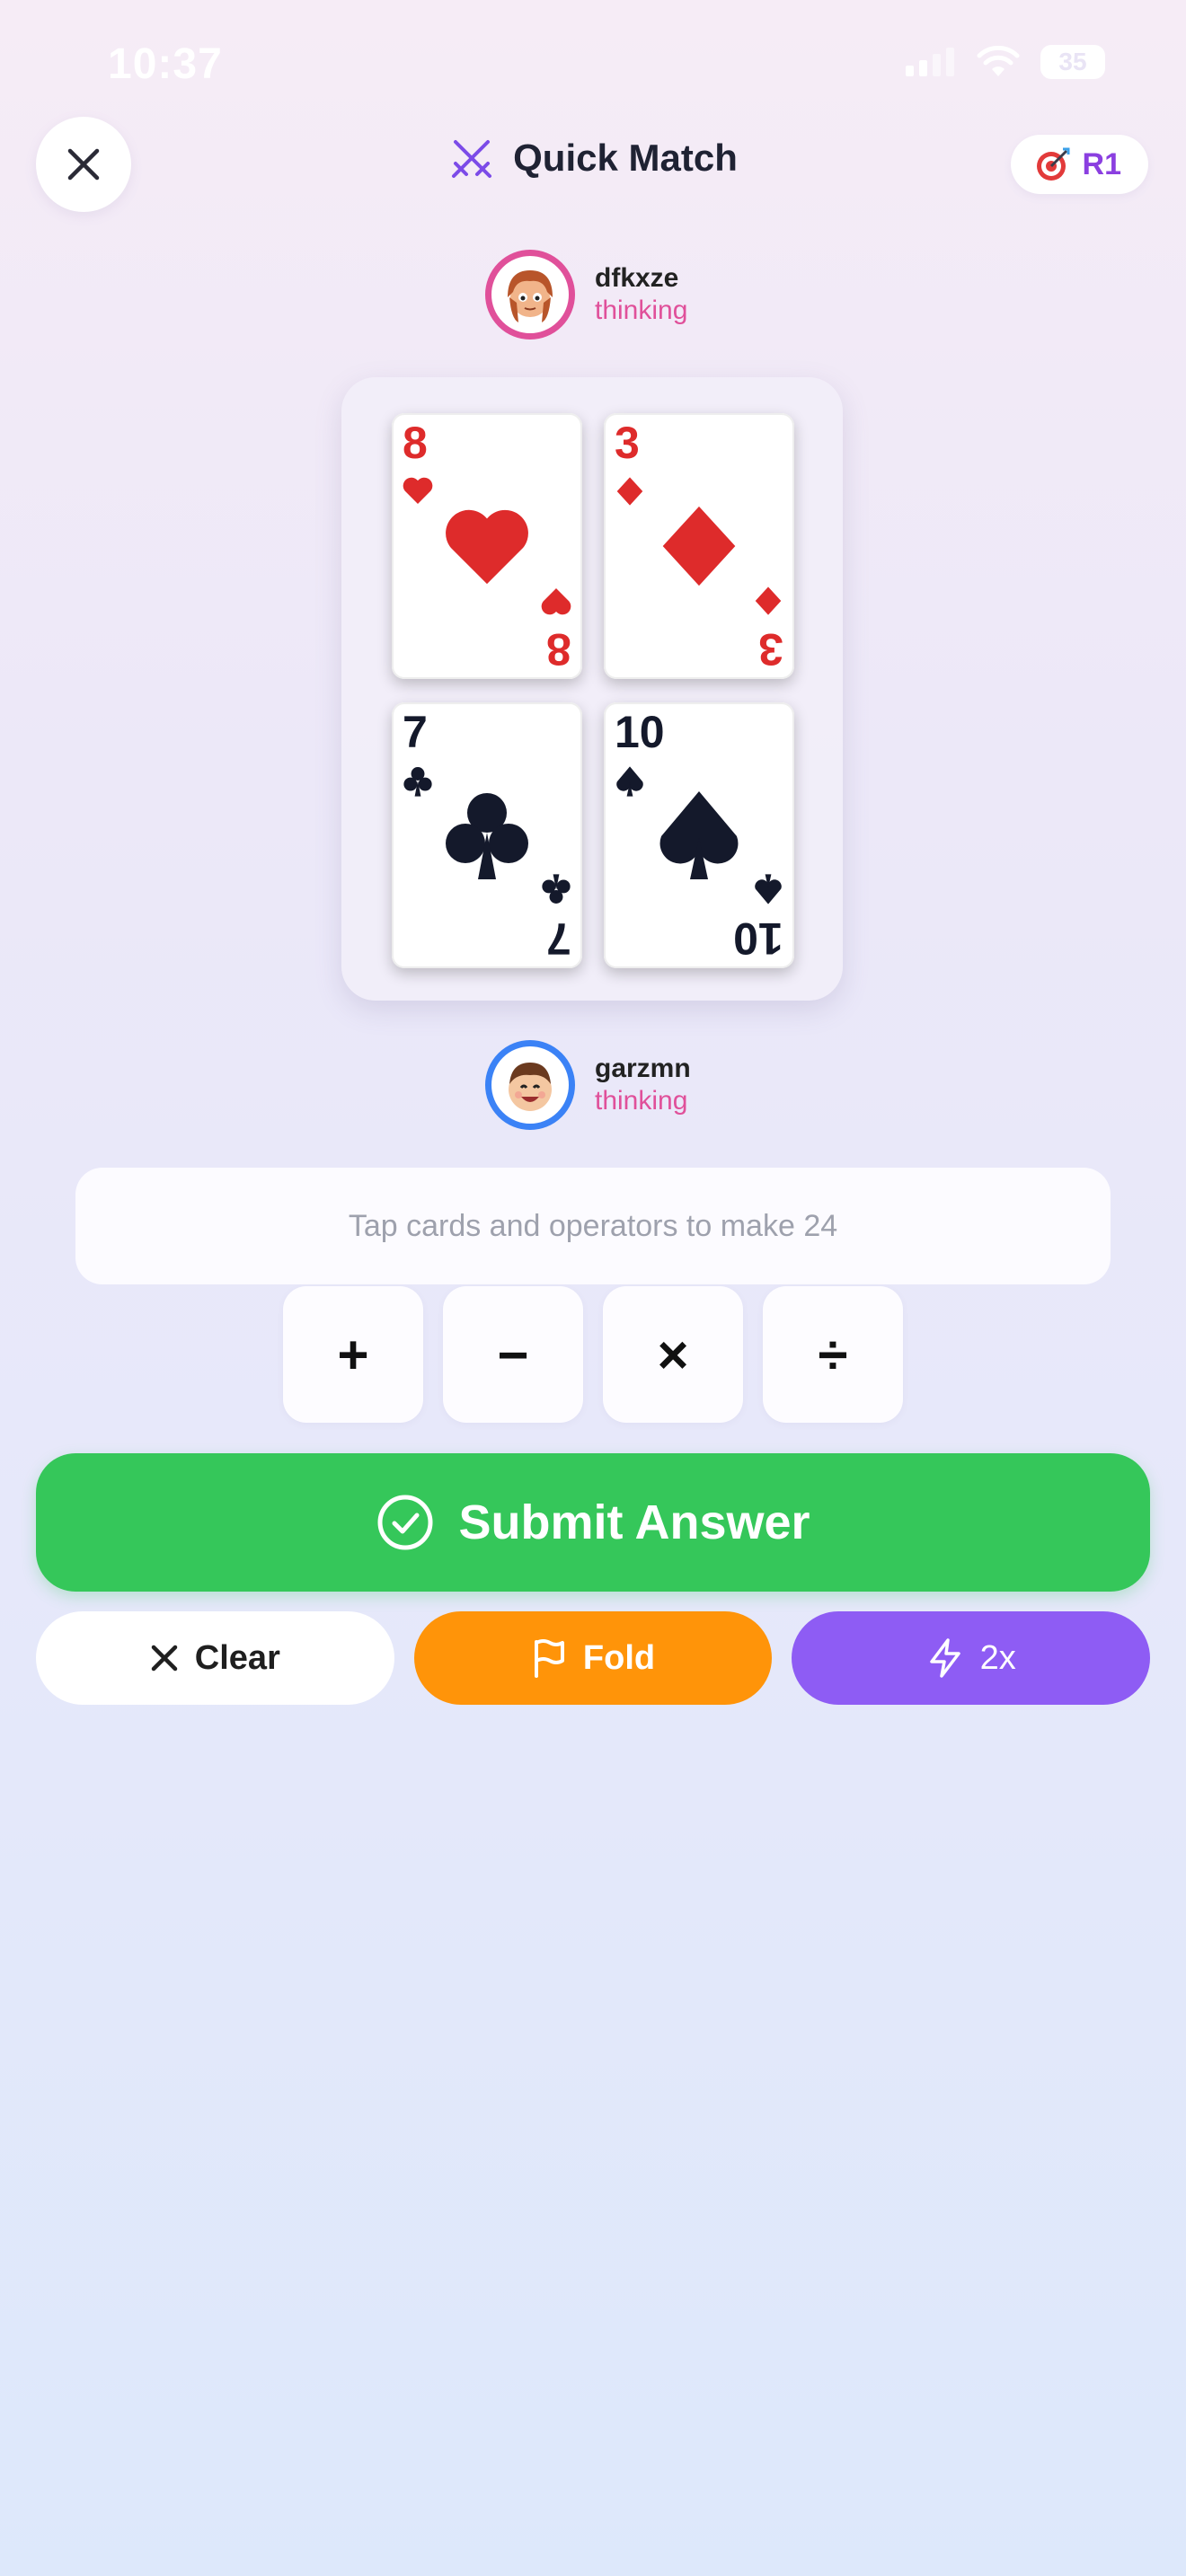 The image size is (1186, 2576). Describe the element at coordinates (415, 732) in the screenshot. I see `card-rank: 7` at that location.